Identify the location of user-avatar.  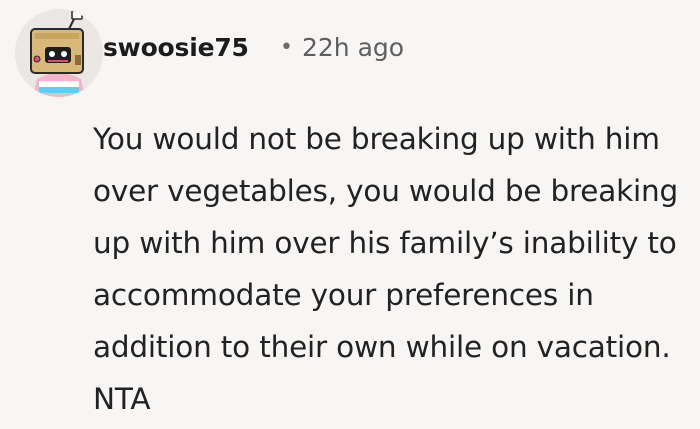
(59, 53).